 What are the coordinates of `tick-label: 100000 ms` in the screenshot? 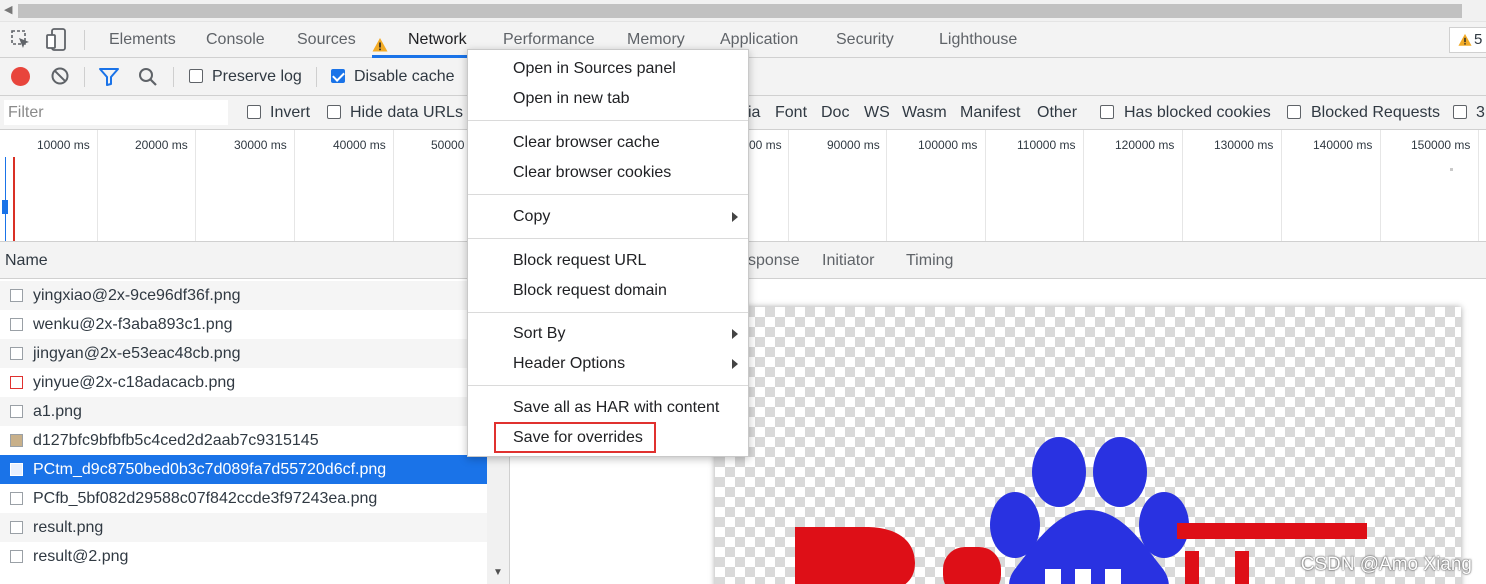 It's located at (948, 145).